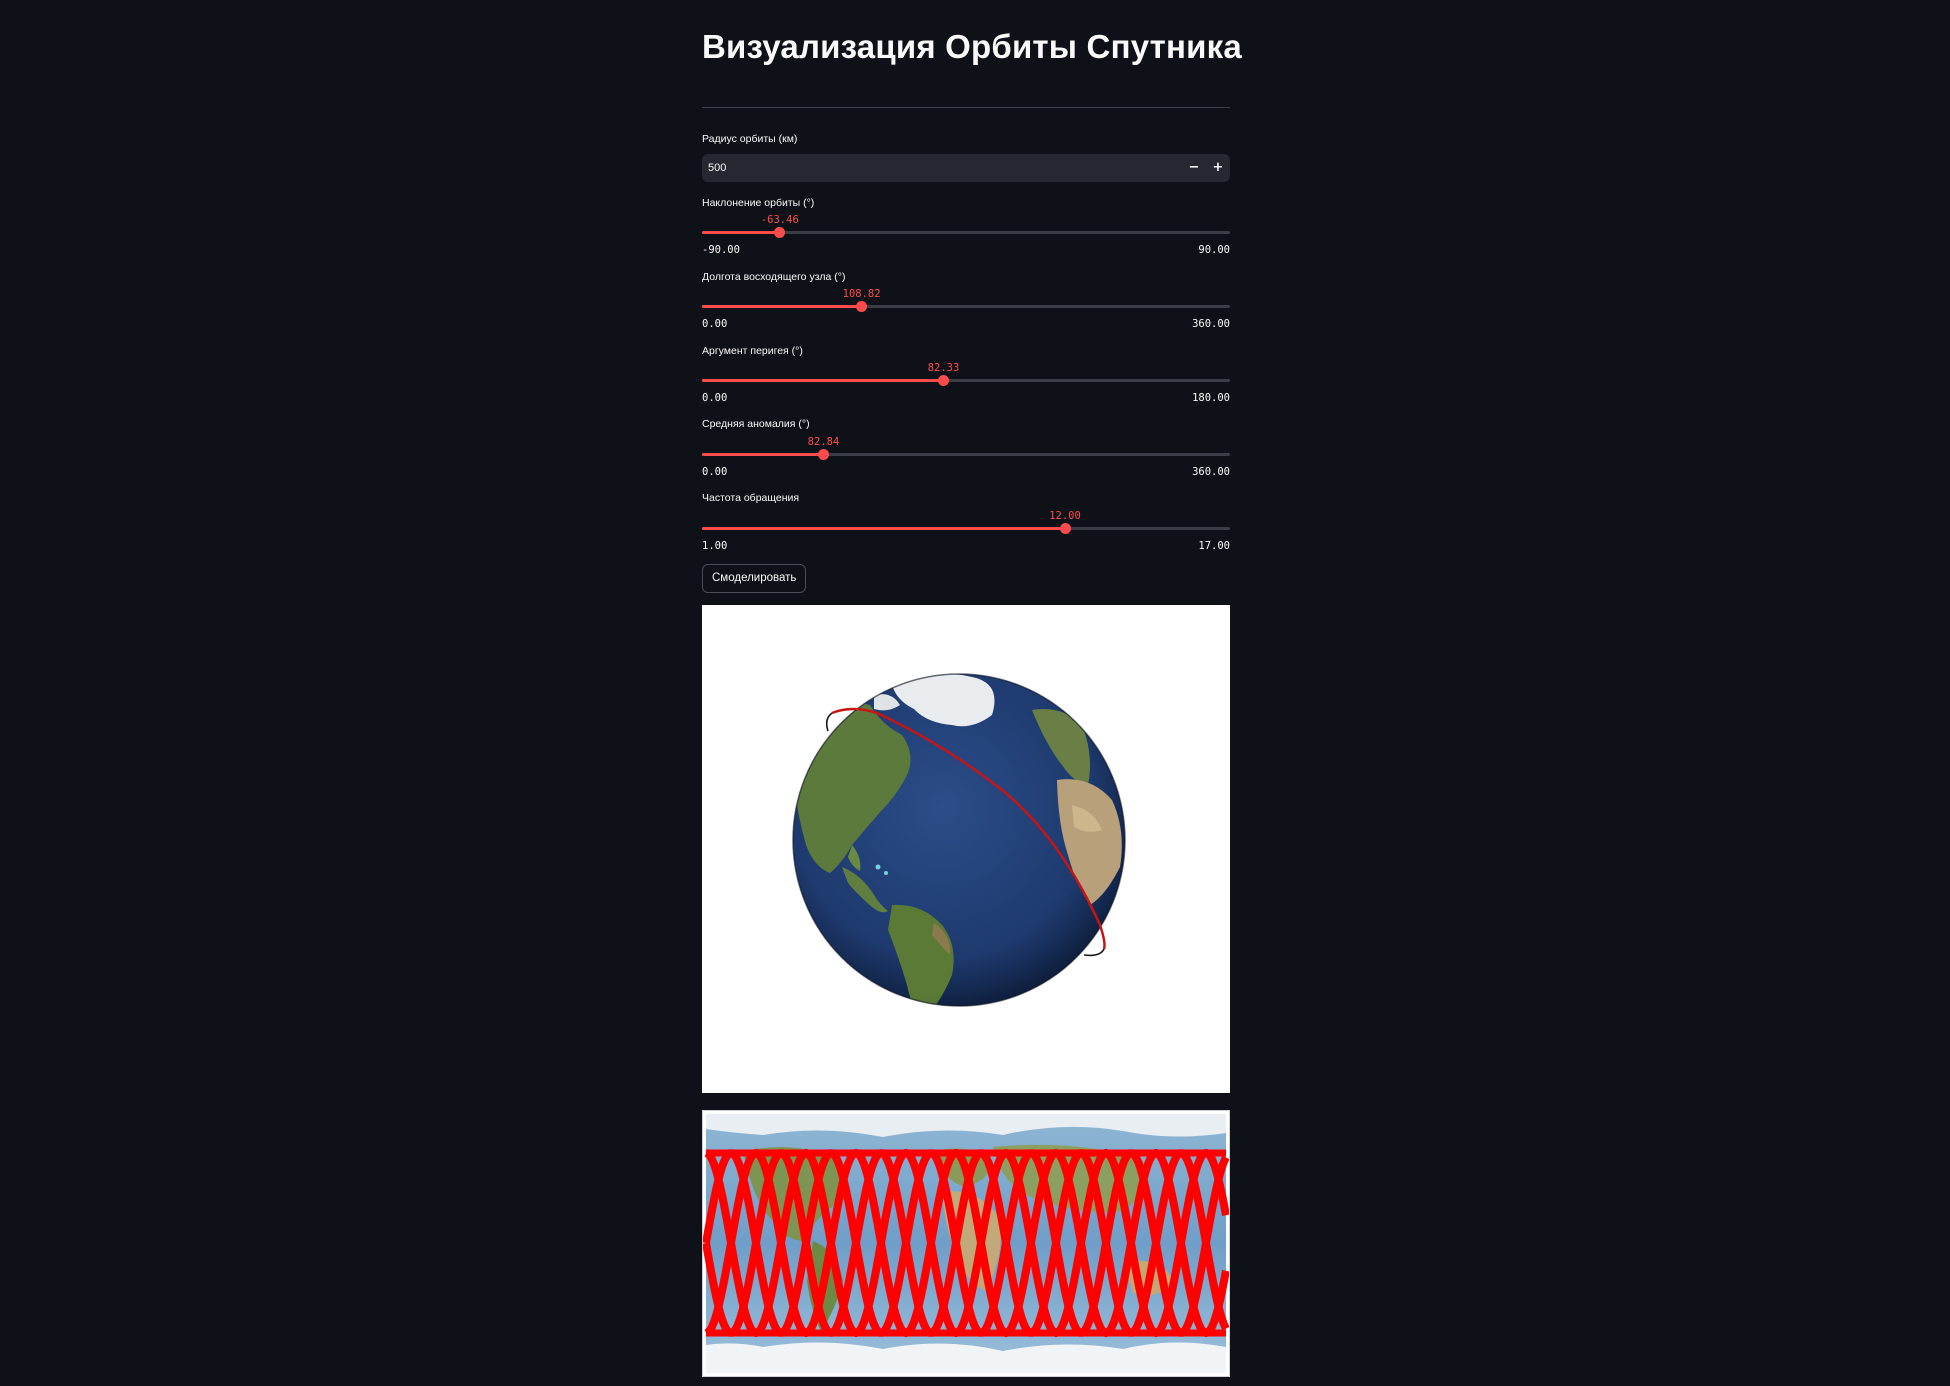  Describe the element at coordinates (1211, 398) in the screenshot. I see `slider-max: 180.00` at that location.